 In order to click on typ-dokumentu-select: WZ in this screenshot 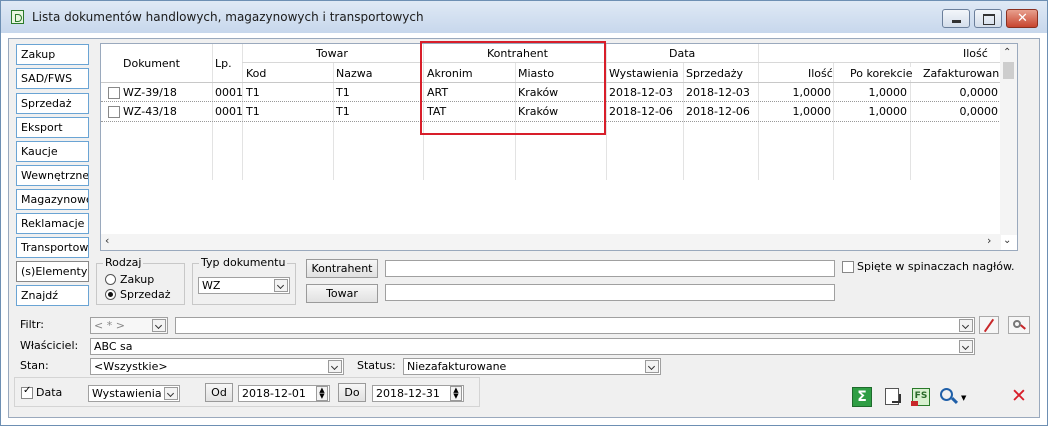, I will do `click(244, 285)`.